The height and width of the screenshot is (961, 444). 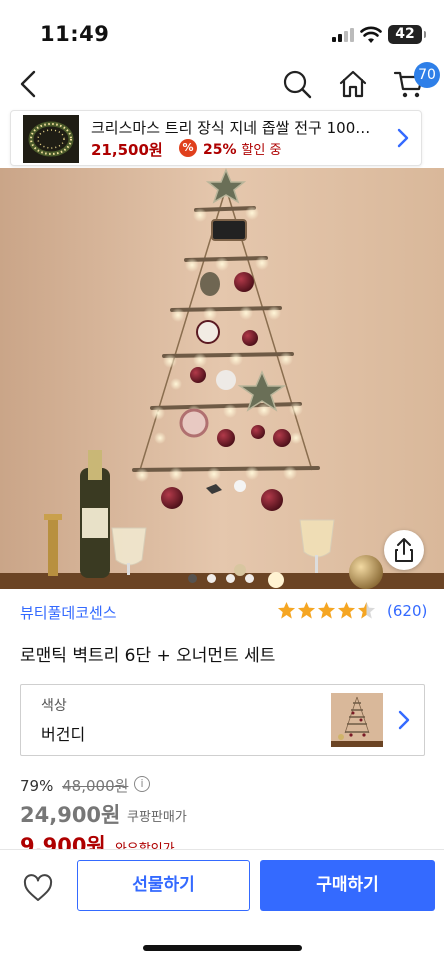 What do you see at coordinates (407, 611) in the screenshot?
I see `review-count: (620)` at bounding box center [407, 611].